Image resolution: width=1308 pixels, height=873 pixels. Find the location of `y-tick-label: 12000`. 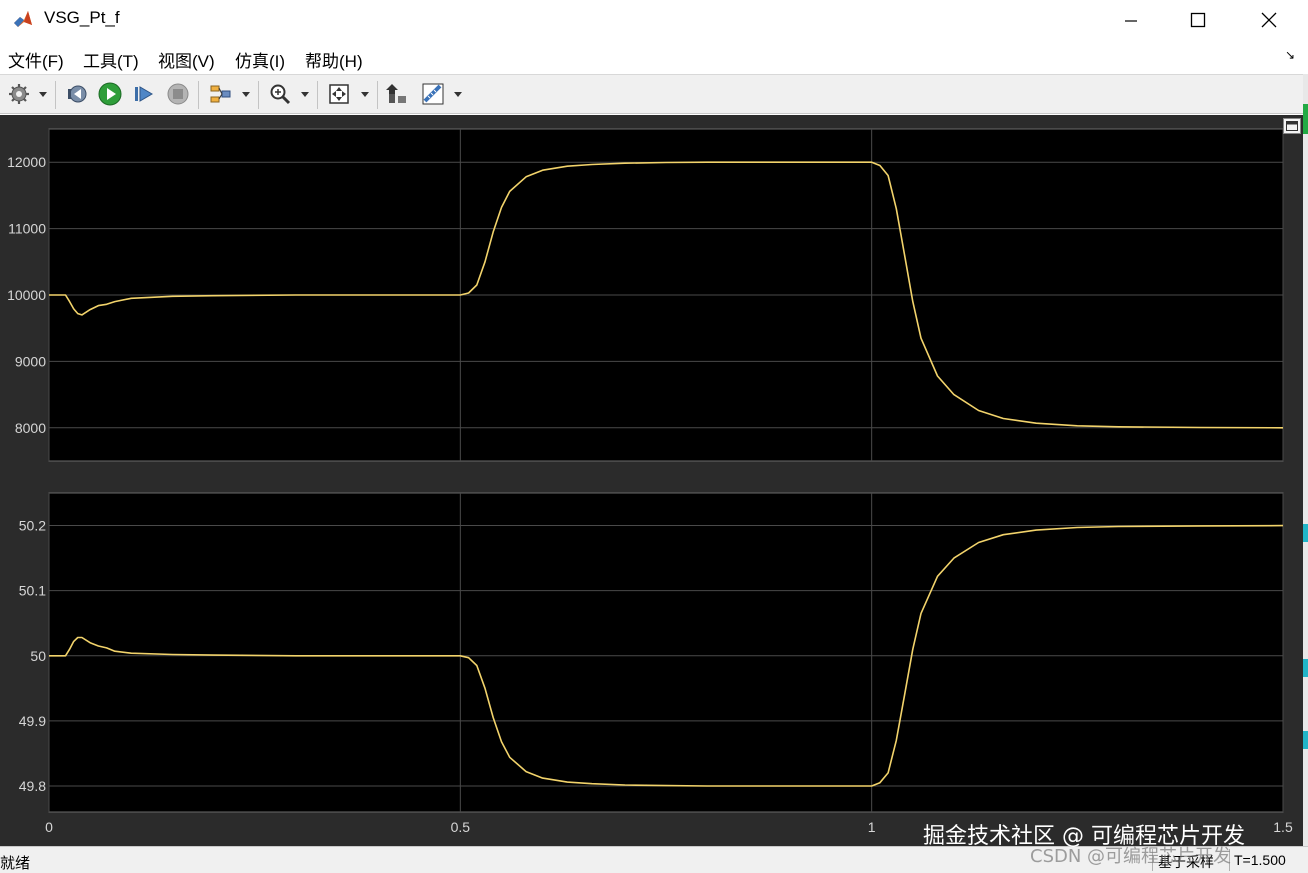

y-tick-label: 12000 is located at coordinates (26, 162).